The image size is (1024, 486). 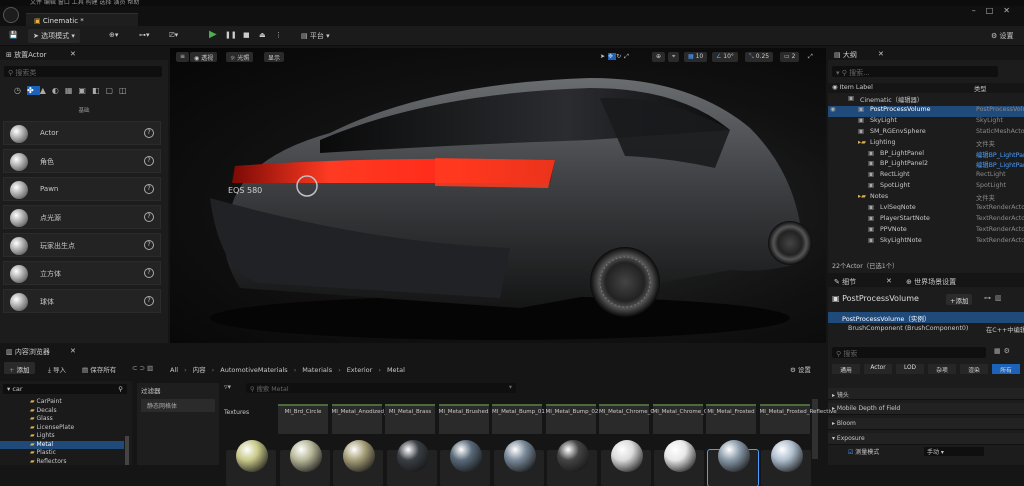 What do you see at coordinates (174, 370) in the screenshot?
I see `breadcrumb-item: All` at bounding box center [174, 370].